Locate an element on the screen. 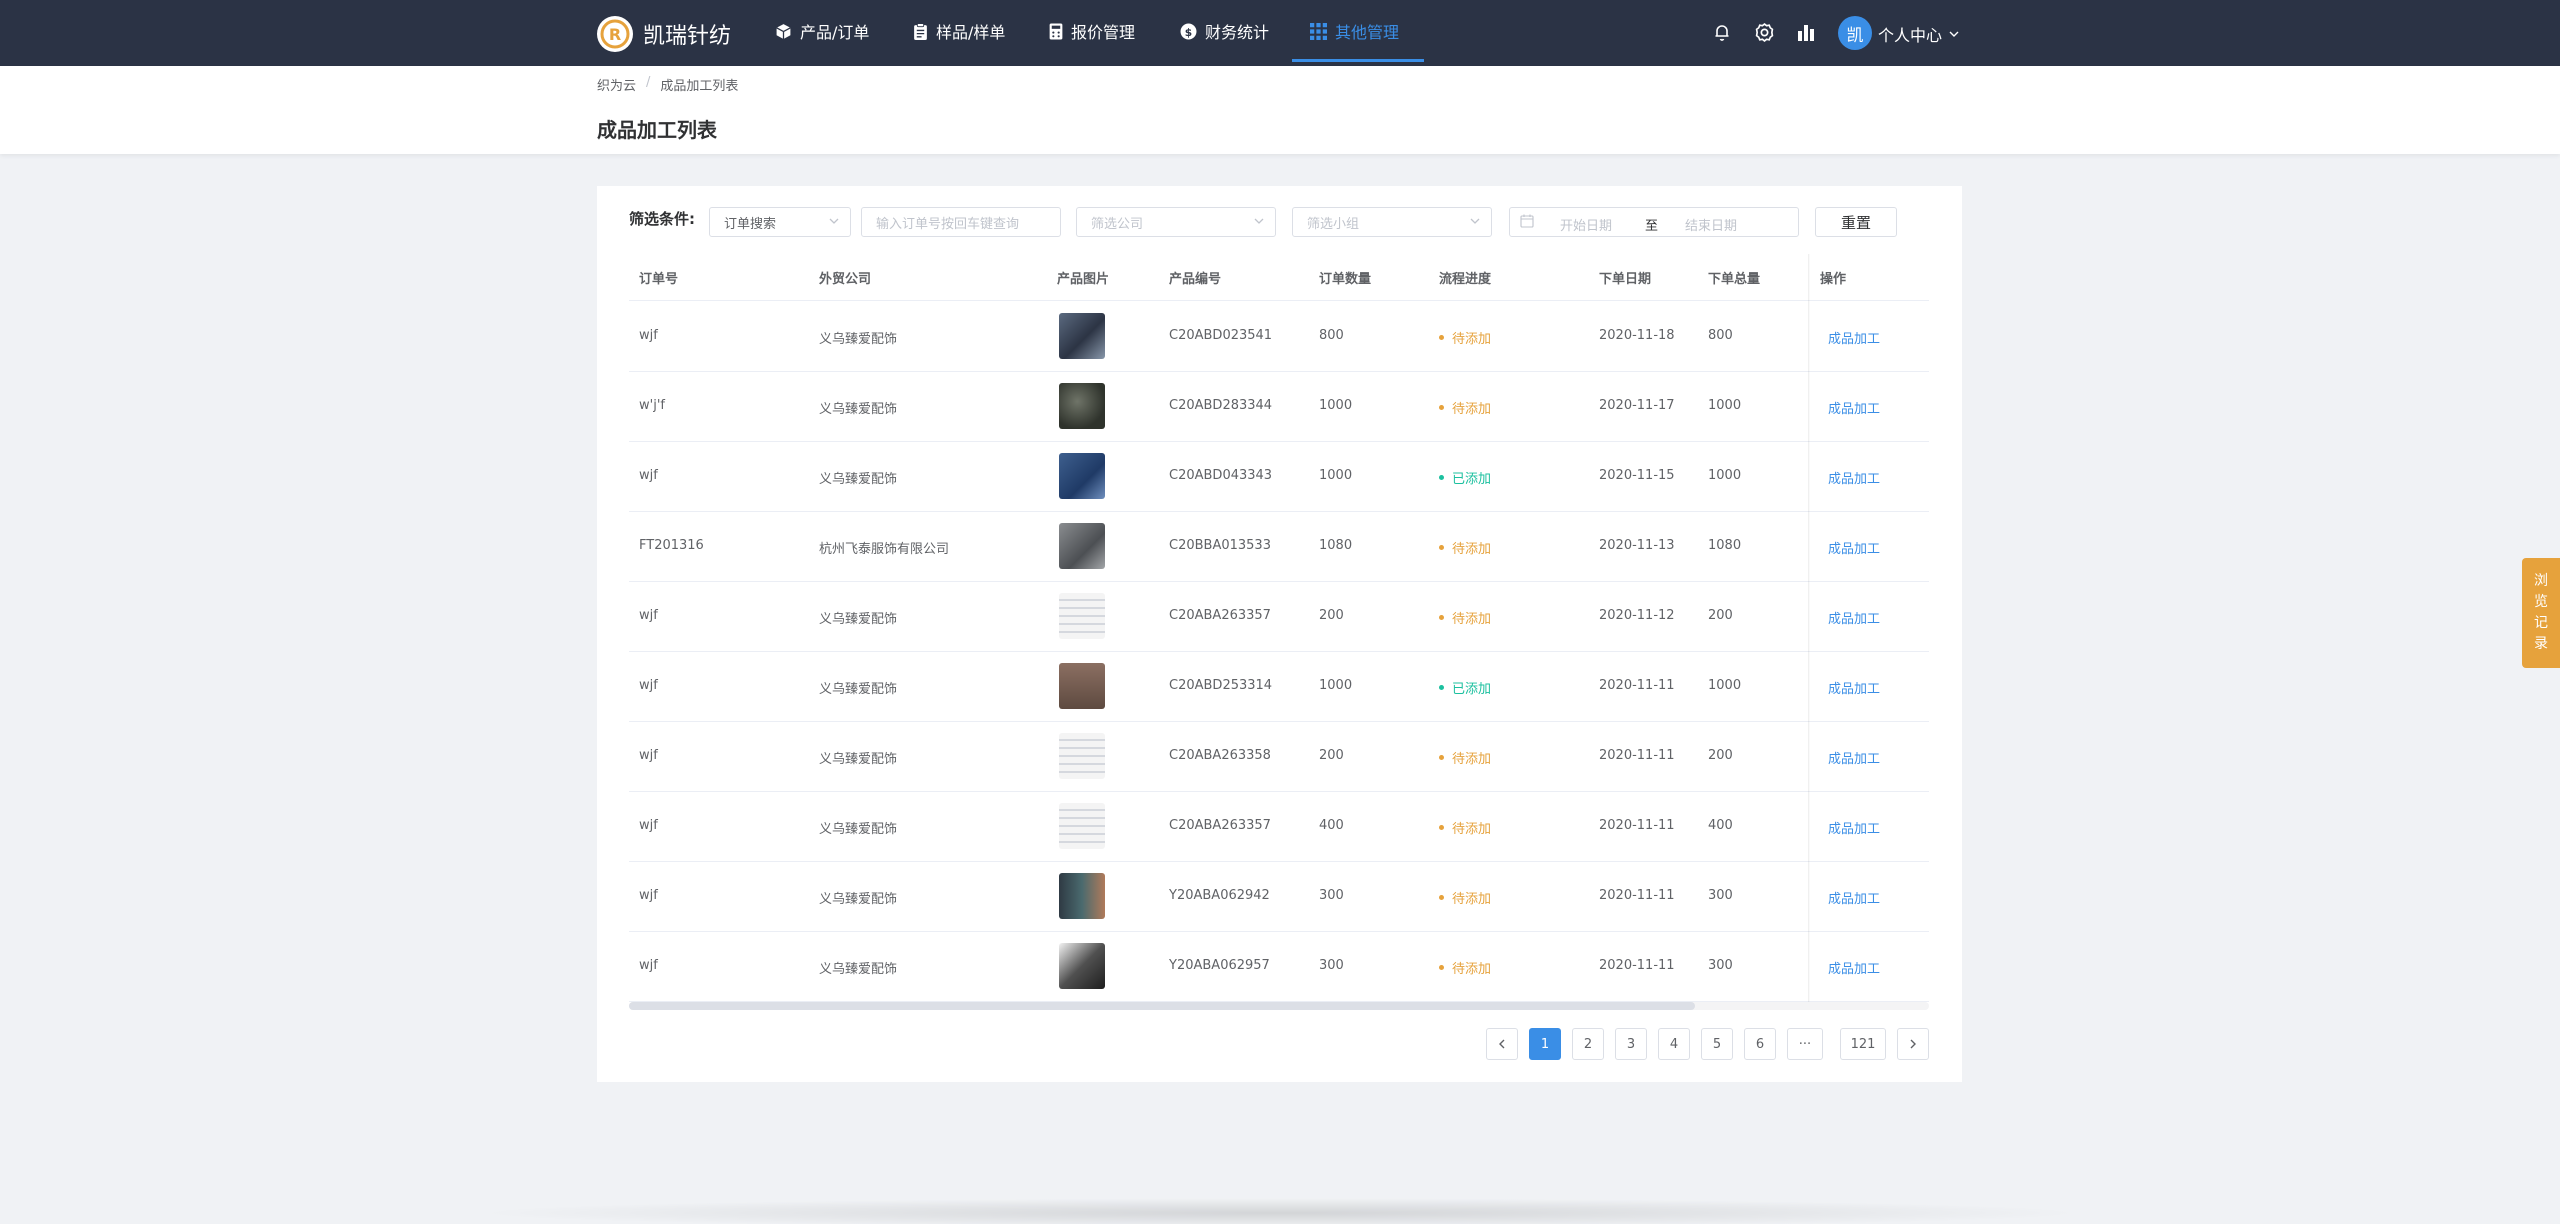 The image size is (2560, 1224). gear-icon is located at coordinates (1764, 32).